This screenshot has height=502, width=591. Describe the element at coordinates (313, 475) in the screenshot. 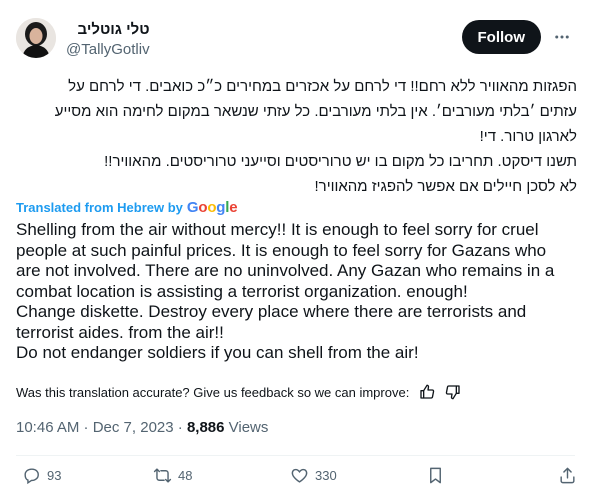

I see `like-button: 330` at that location.